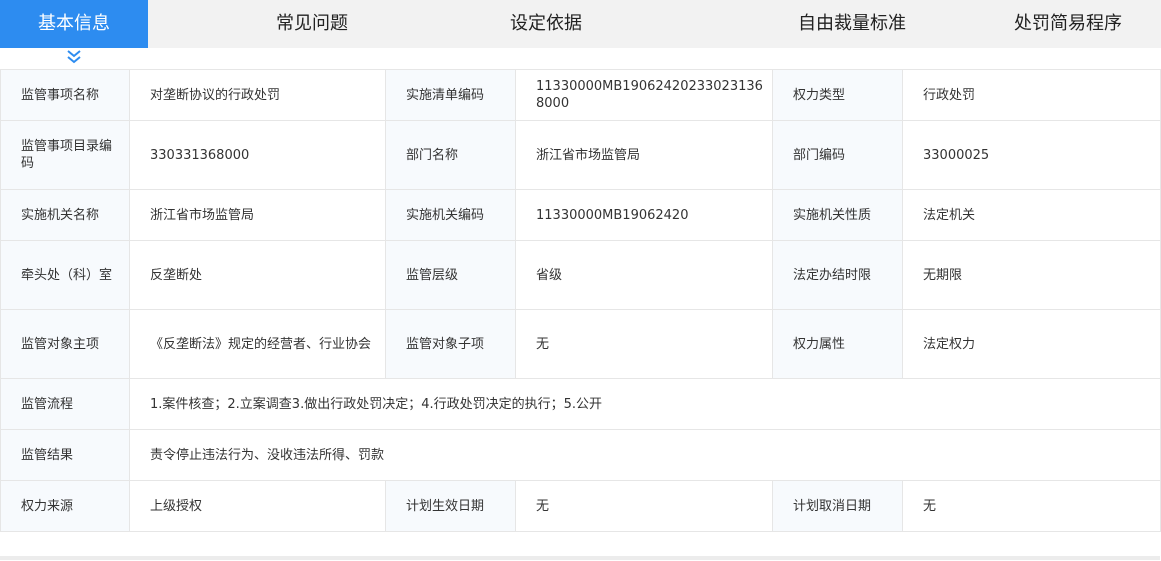 The width and height of the screenshot is (1161, 561). What do you see at coordinates (546, 24) in the screenshot?
I see `tab-basis: 设定依据` at bounding box center [546, 24].